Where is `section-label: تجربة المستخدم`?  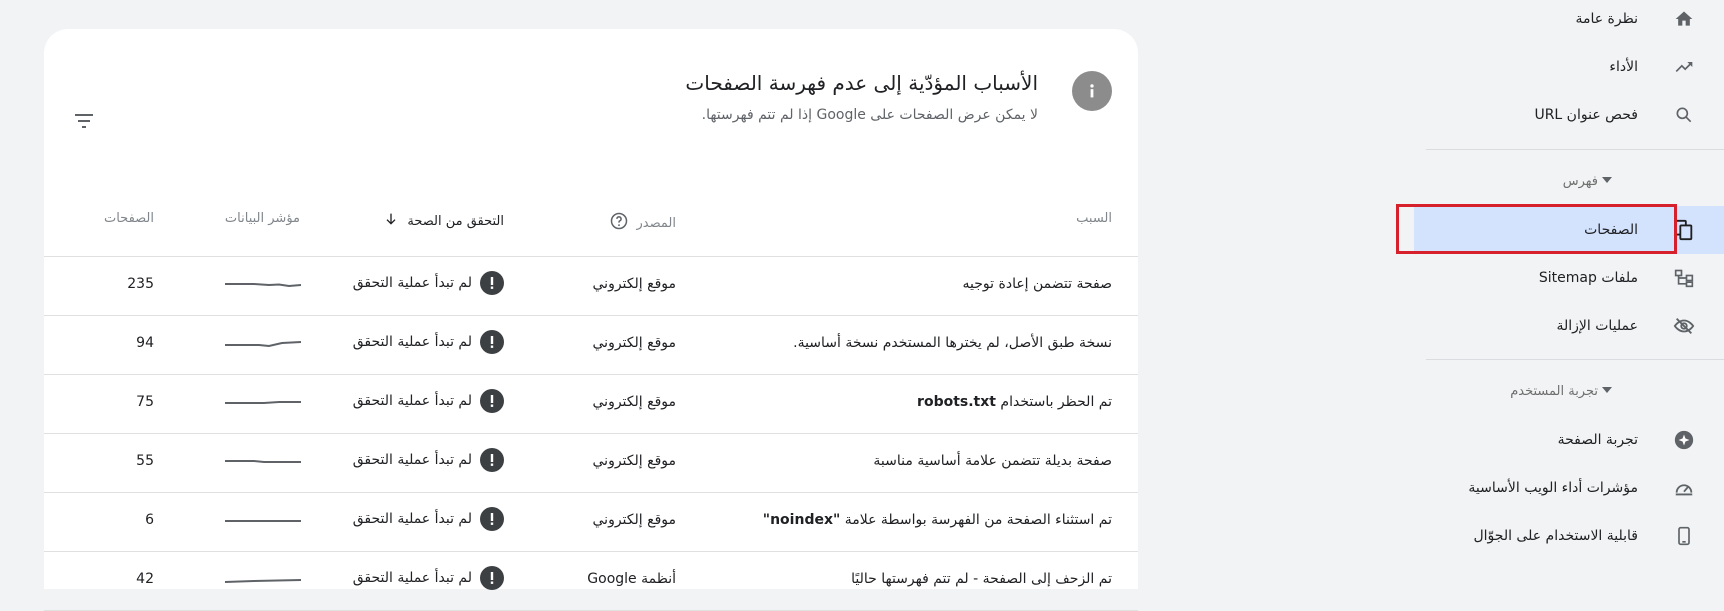
section-label: تجربة المستخدم is located at coordinates (1554, 391).